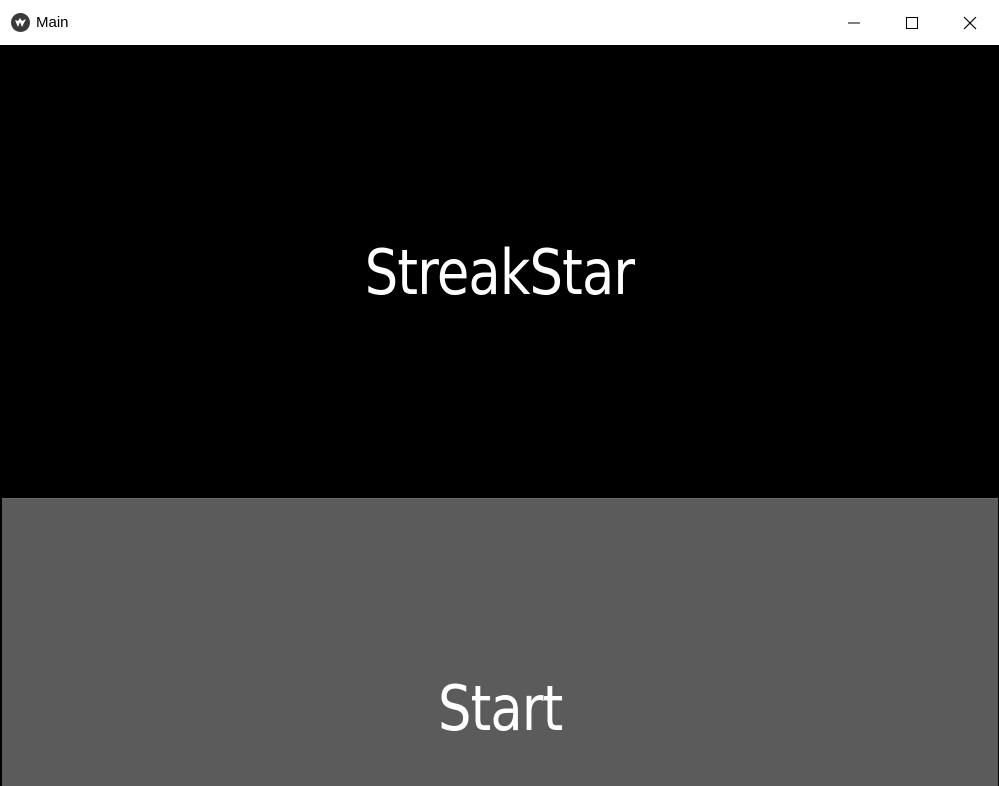  I want to click on kivy-logo-icon, so click(20, 22).